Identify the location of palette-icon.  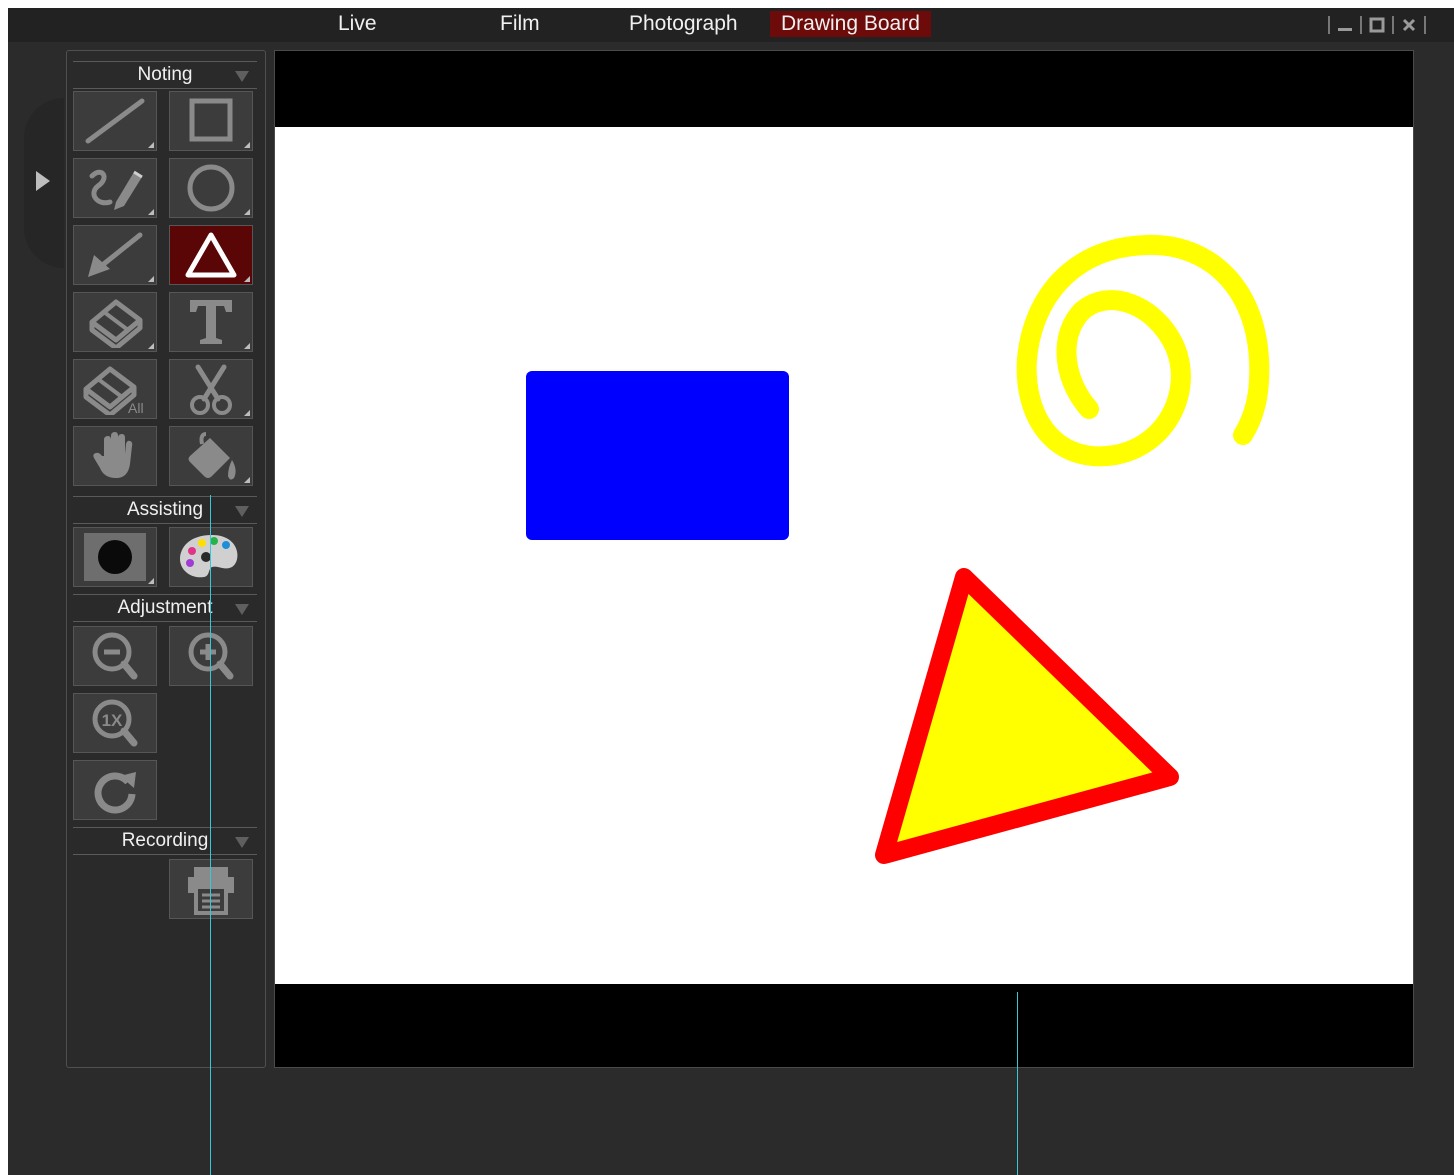
(209, 556).